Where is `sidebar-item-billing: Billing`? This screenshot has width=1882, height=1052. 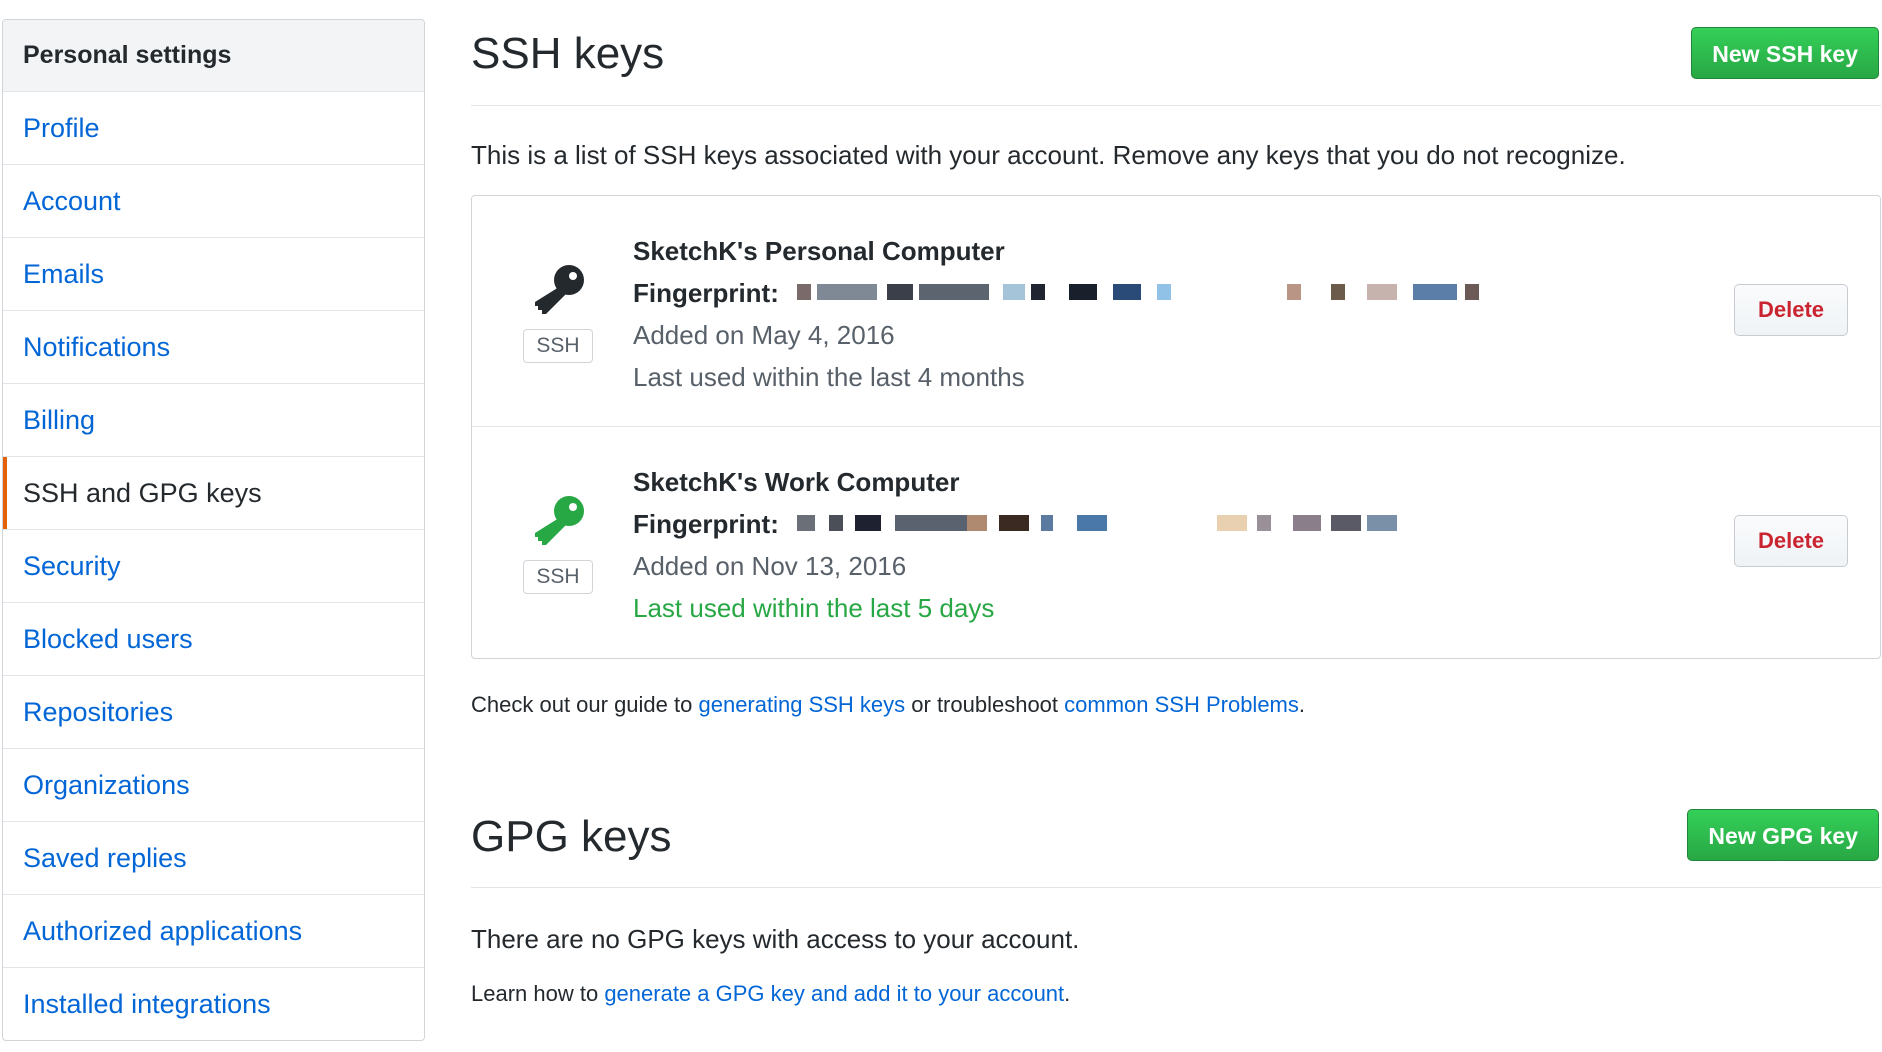 sidebar-item-billing: Billing is located at coordinates (213, 420).